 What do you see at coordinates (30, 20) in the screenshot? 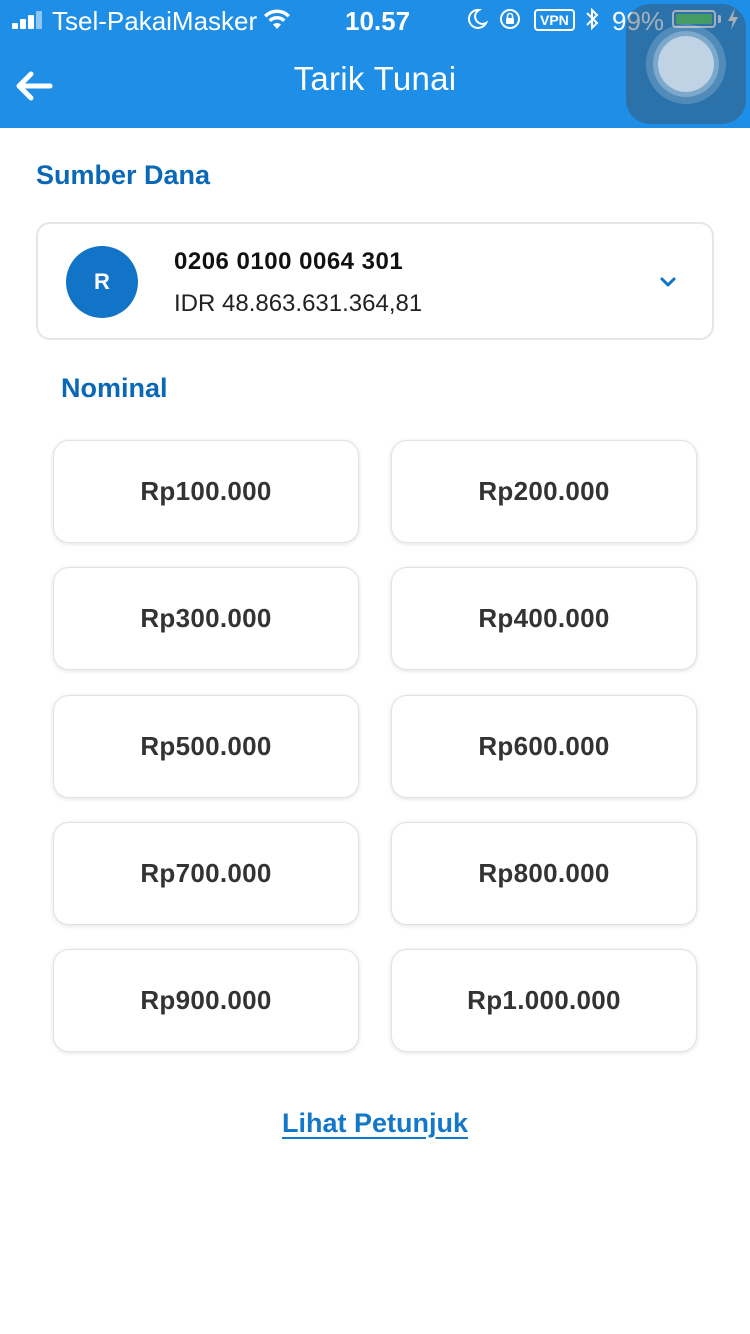
I see `signal-icon` at bounding box center [30, 20].